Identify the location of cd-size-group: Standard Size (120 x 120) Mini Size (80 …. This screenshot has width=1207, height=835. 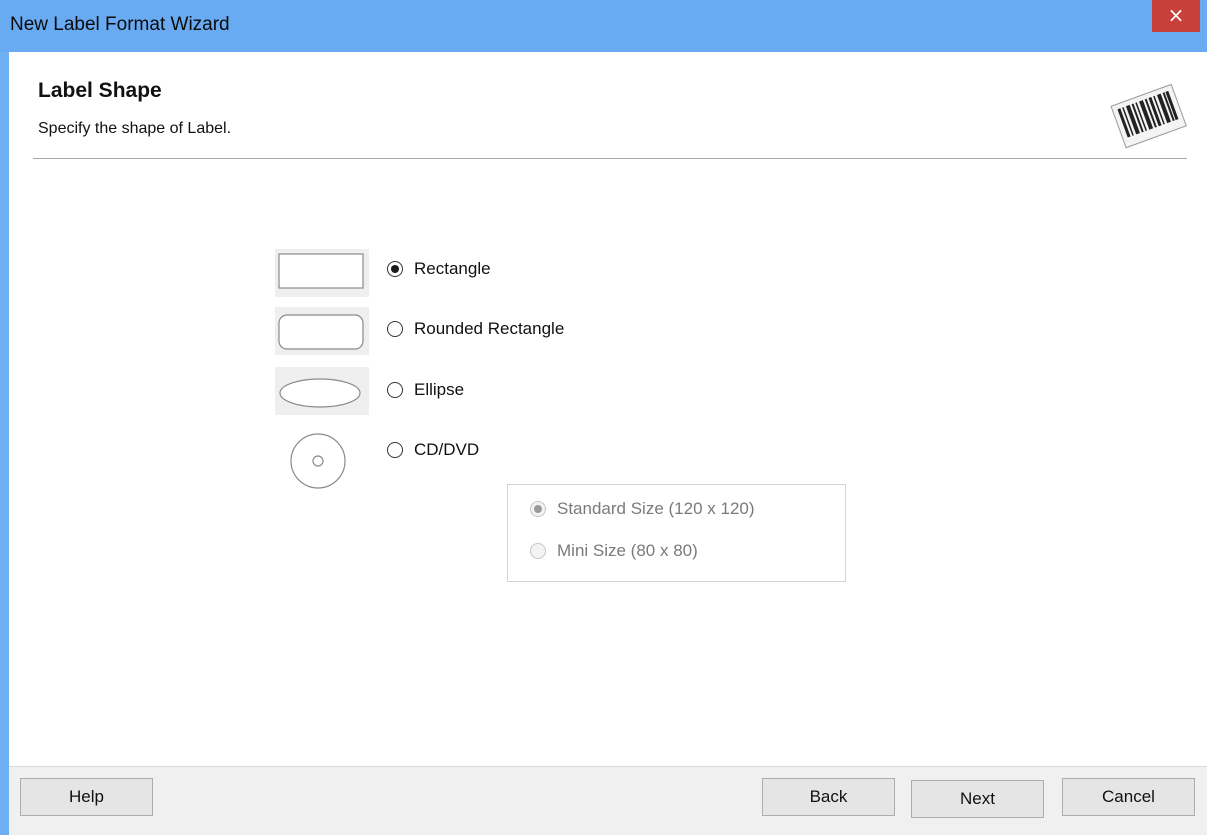
(676, 533).